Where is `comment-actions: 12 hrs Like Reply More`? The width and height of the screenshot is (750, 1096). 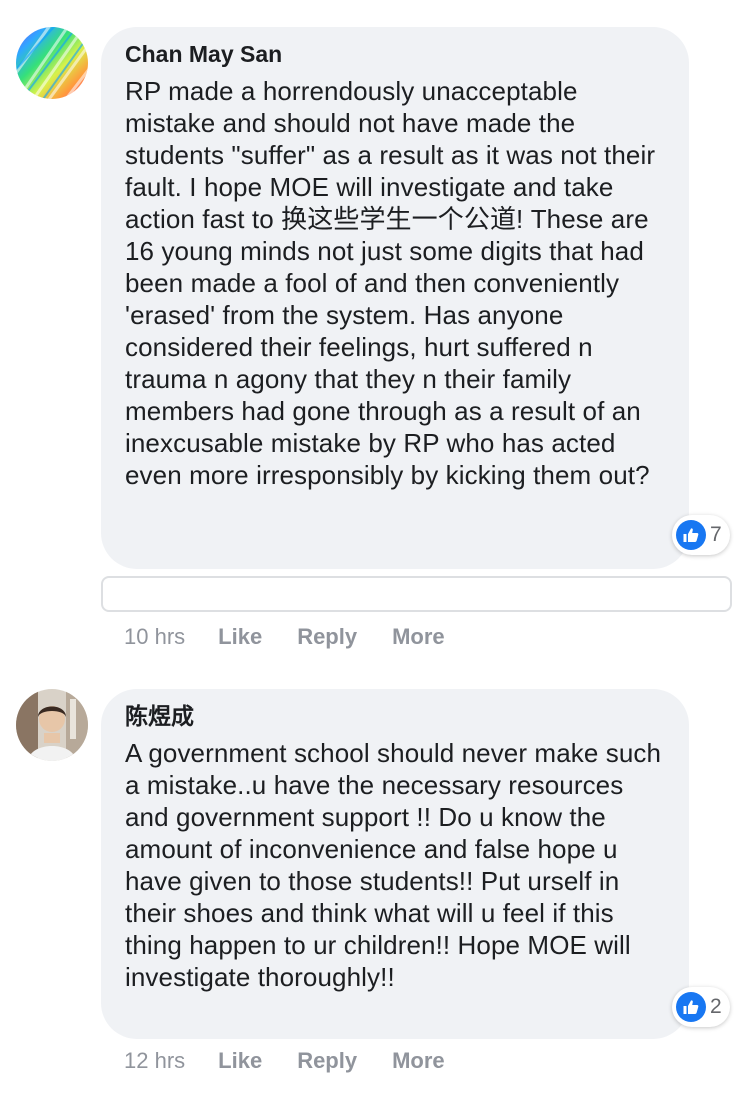
comment-actions: 12 hrs Like Reply More is located at coordinates (302, 1061).